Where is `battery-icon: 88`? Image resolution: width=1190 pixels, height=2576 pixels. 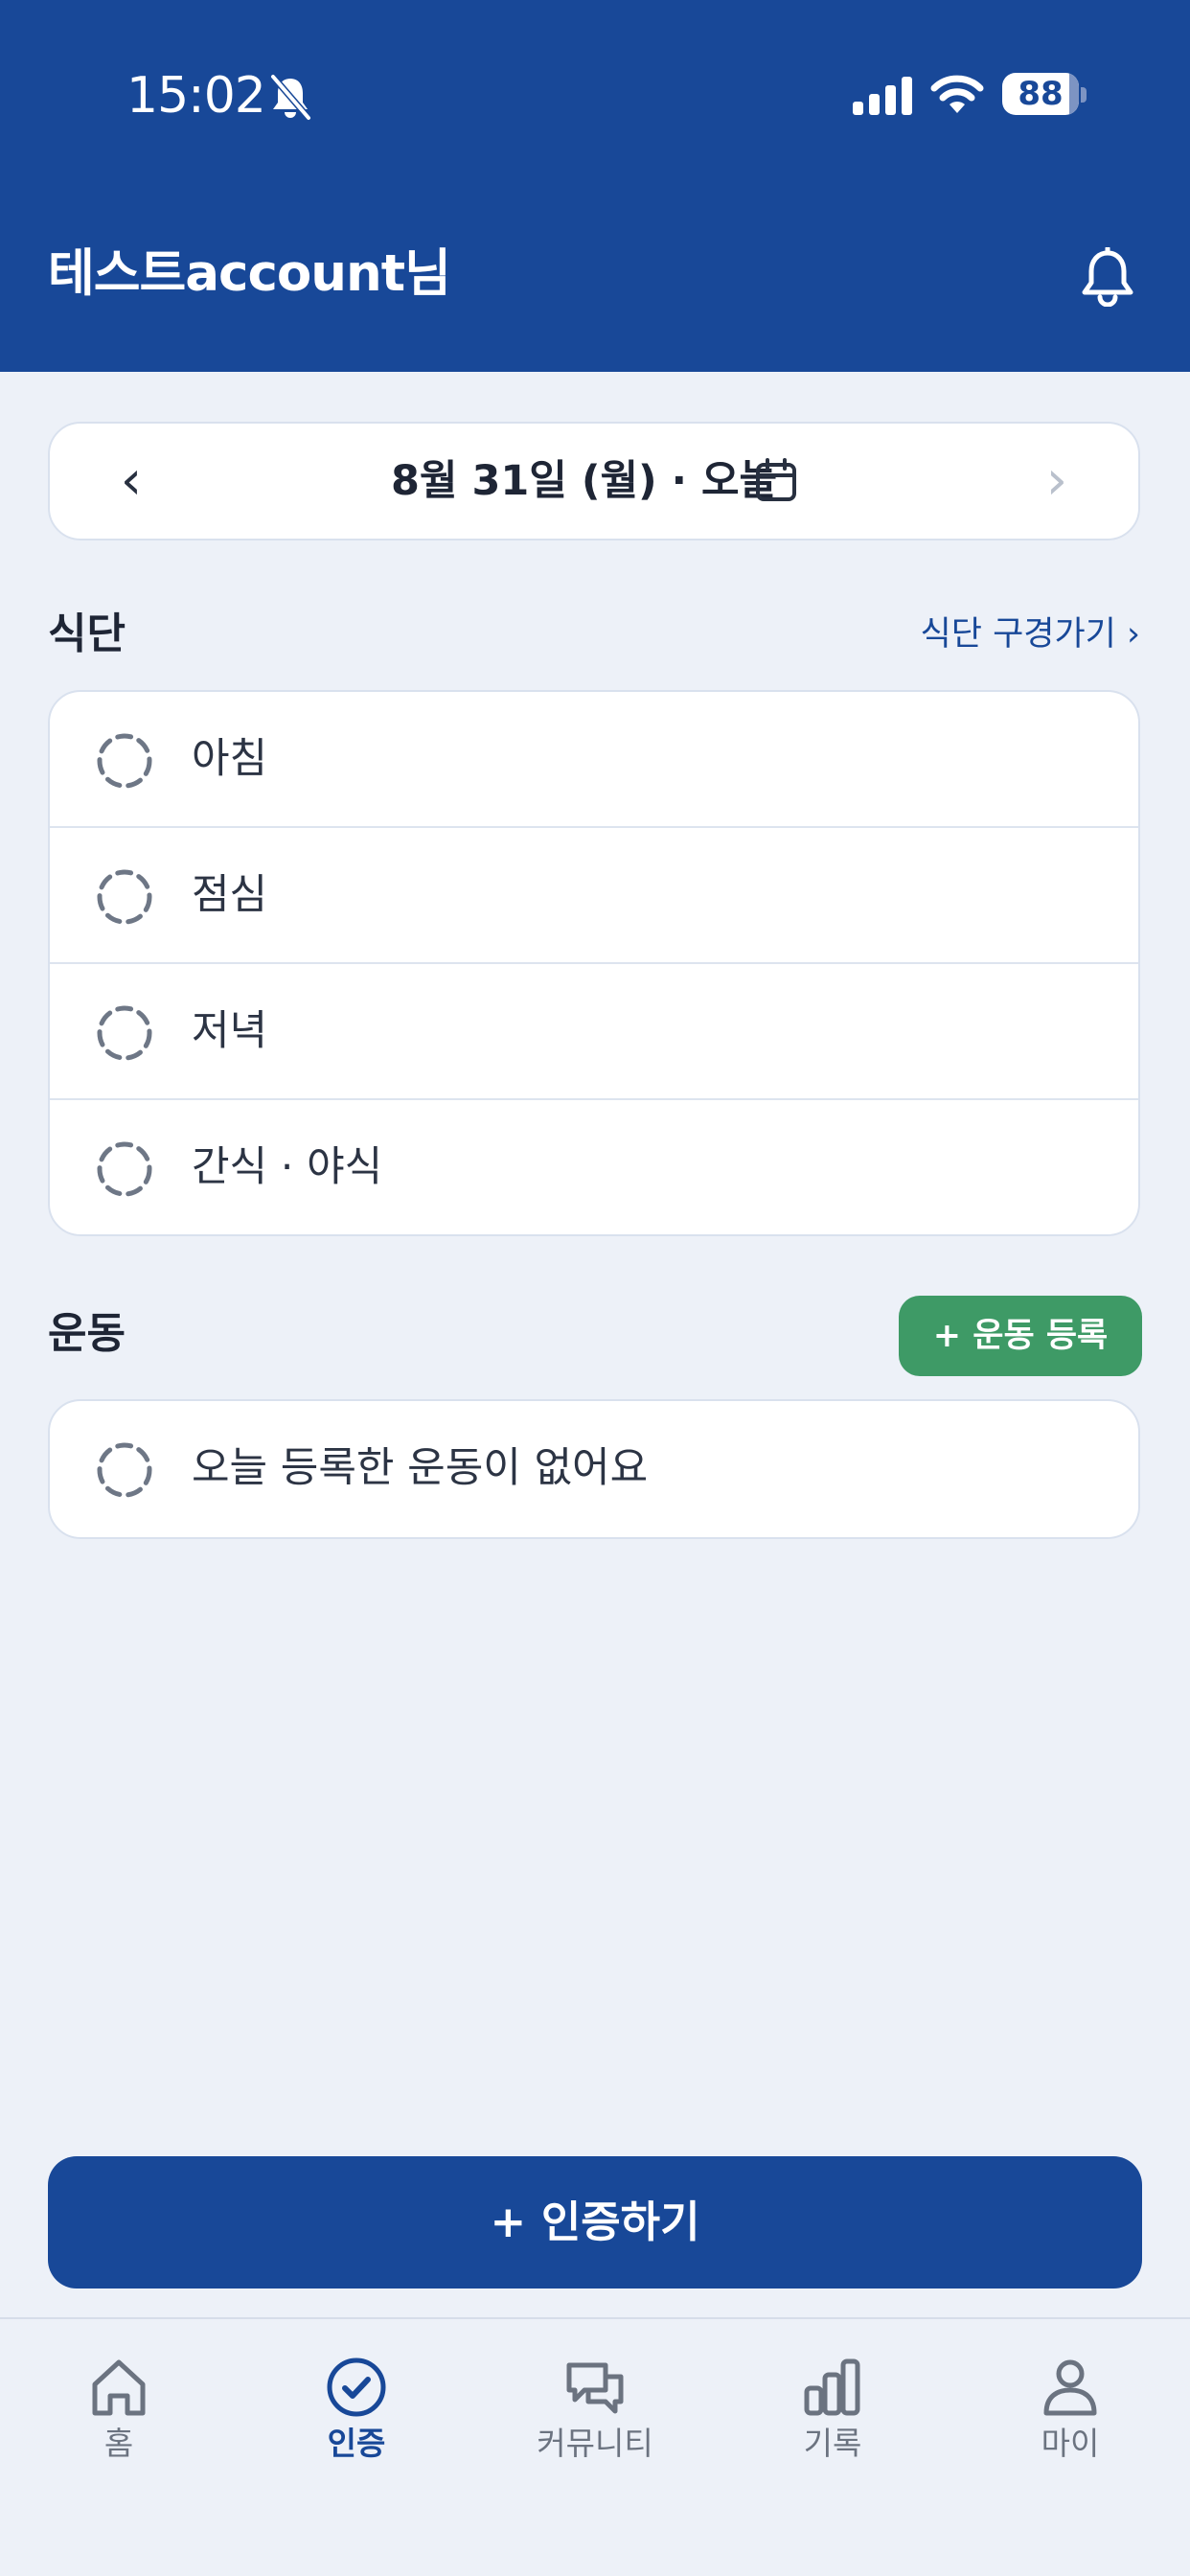
battery-icon: 88 is located at coordinates (1044, 95).